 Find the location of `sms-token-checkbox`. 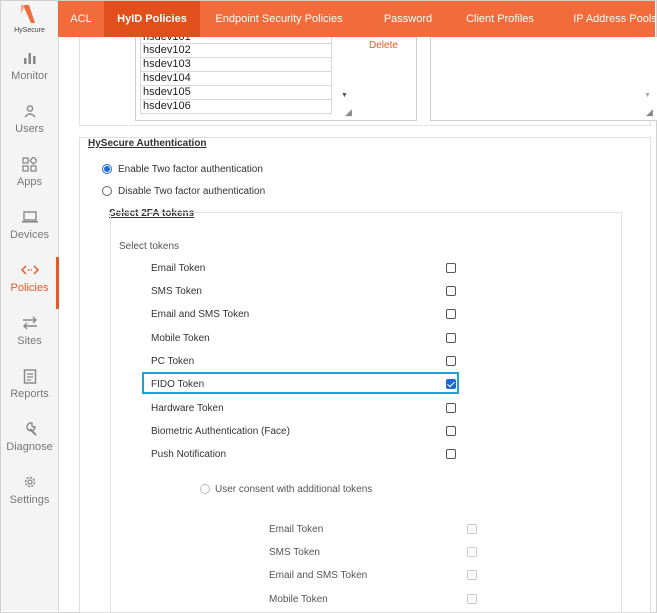

sms-token-checkbox is located at coordinates (451, 291).